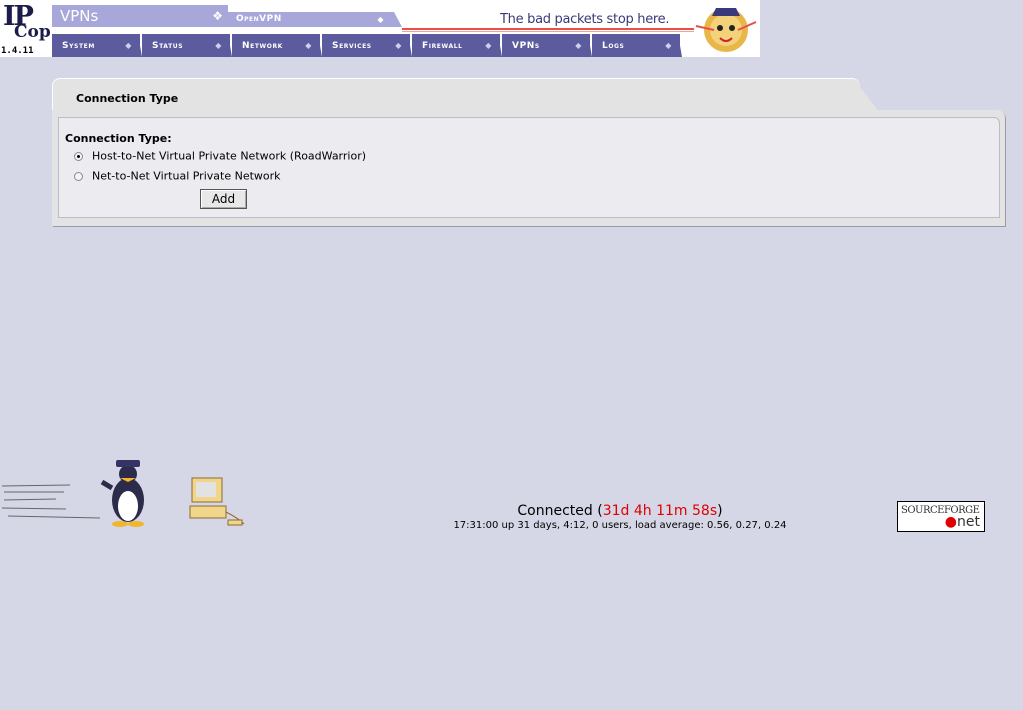 The image size is (1023, 710). I want to click on connected-prefix: Connected (, so click(560, 511).